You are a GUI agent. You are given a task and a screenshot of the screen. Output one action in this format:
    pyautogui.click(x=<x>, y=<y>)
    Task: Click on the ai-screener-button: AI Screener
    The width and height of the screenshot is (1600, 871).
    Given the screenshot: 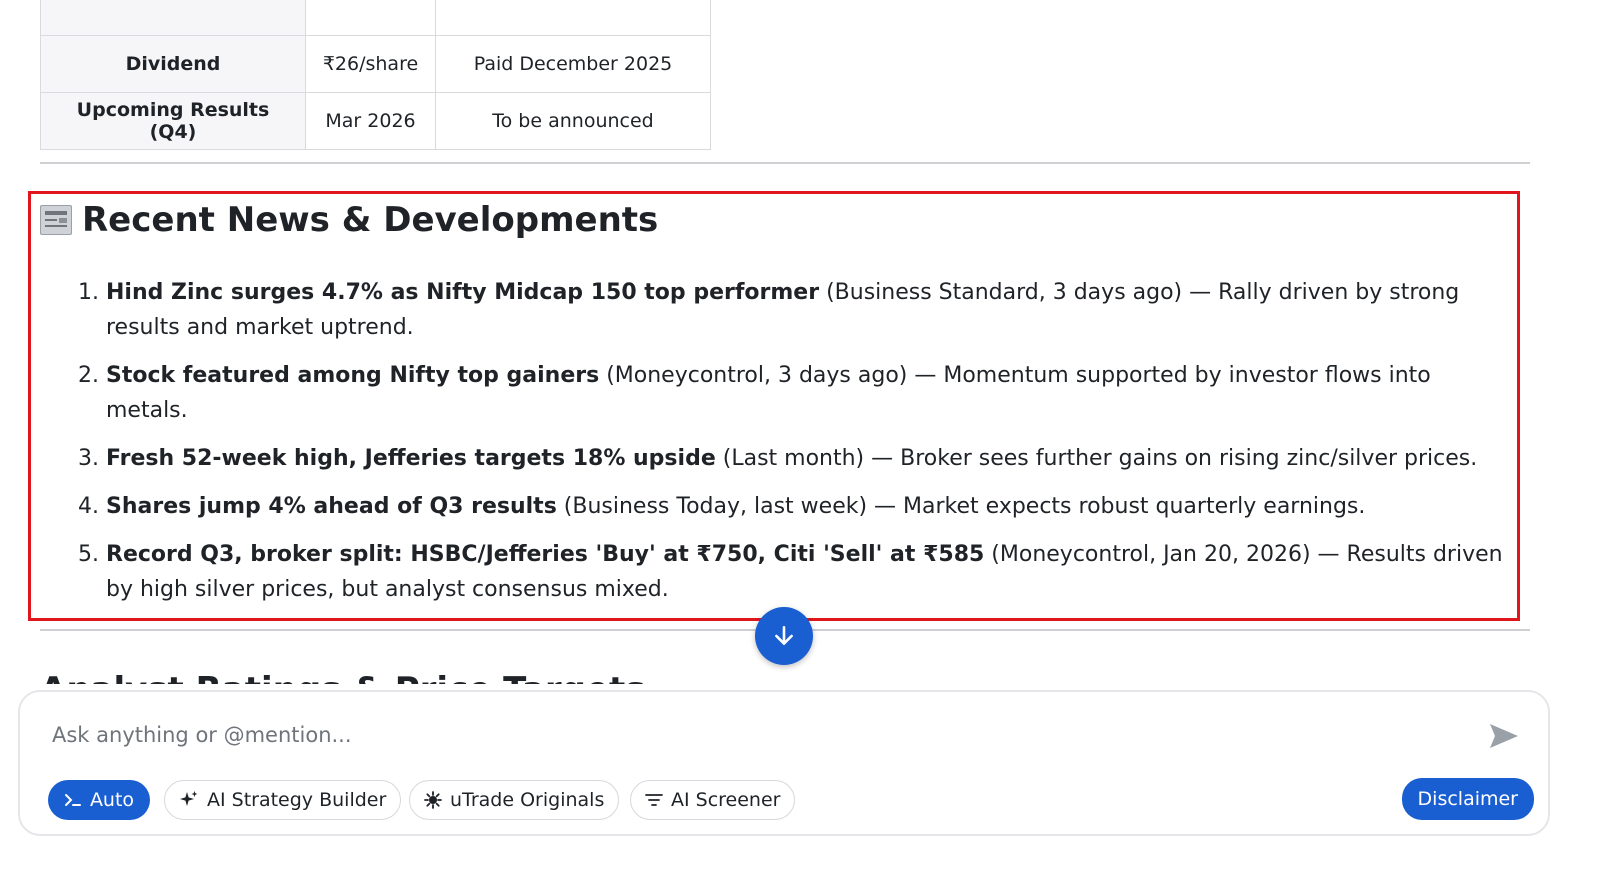 What is the action you would take?
    pyautogui.click(x=713, y=800)
    